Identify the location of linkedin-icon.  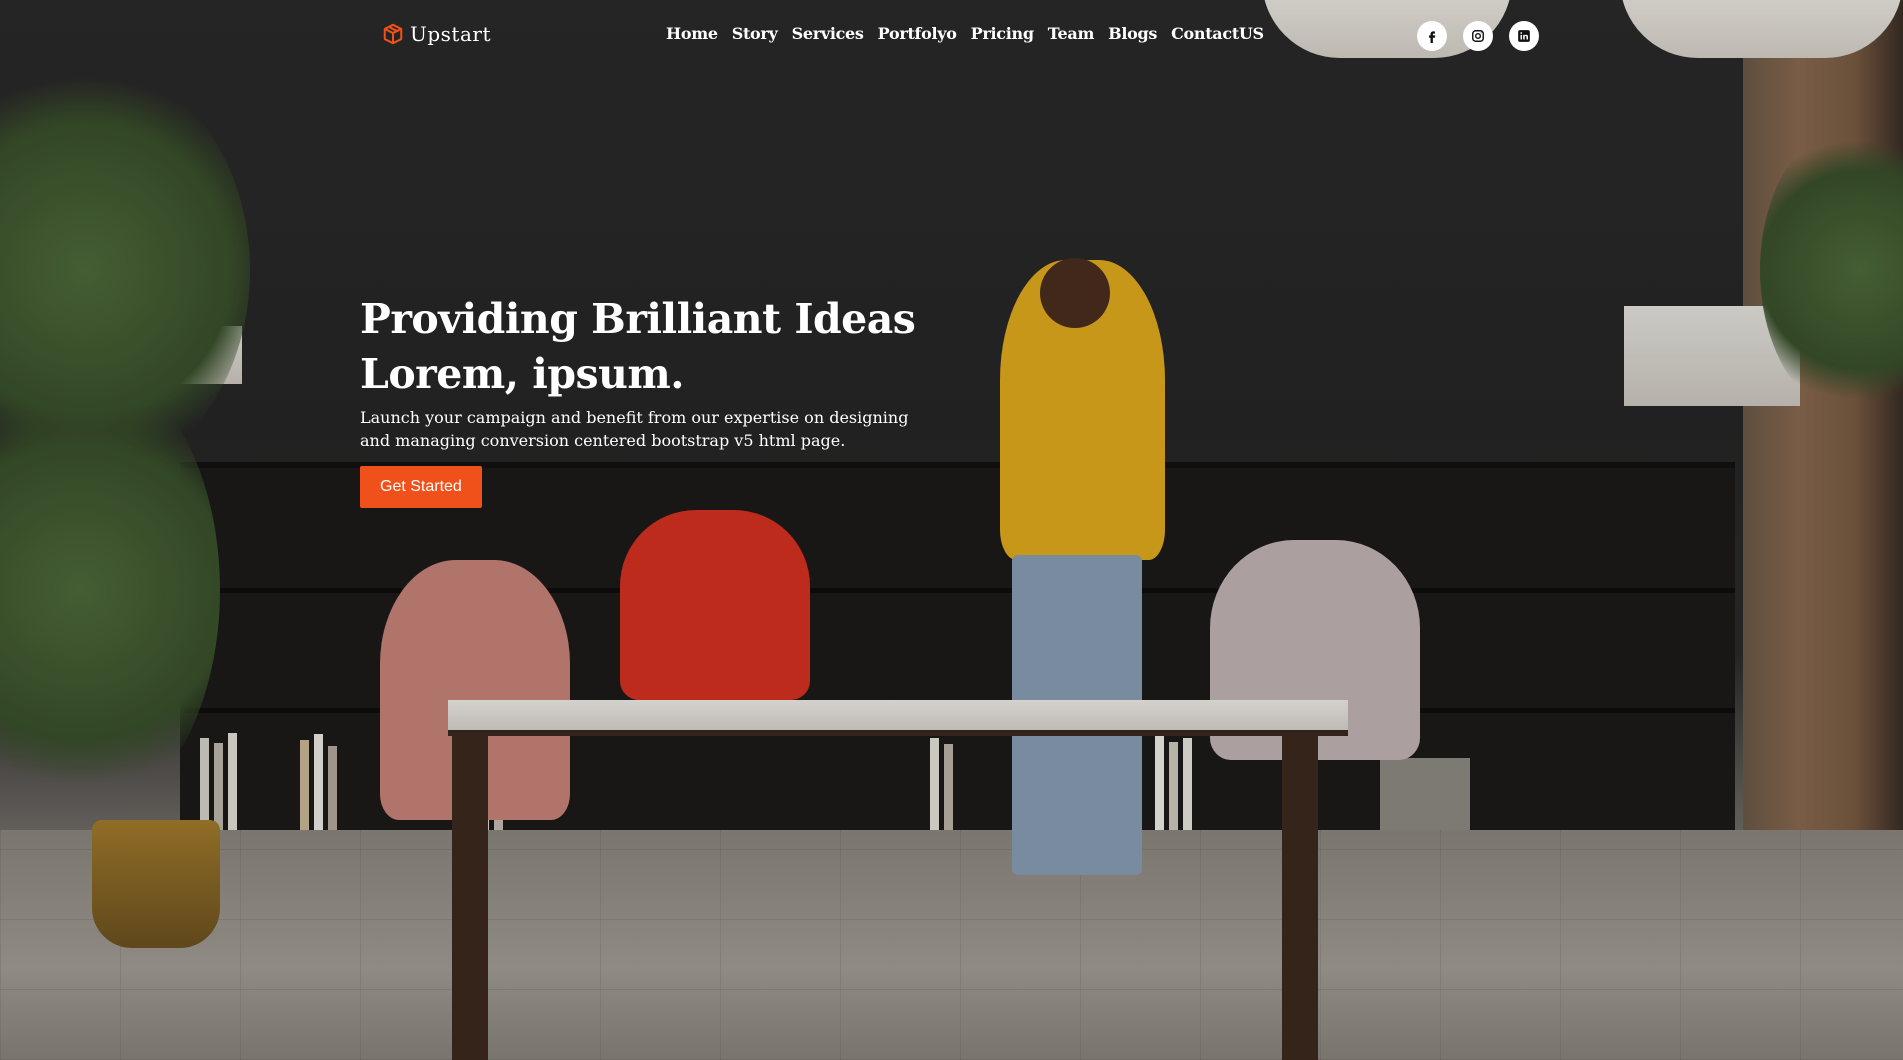
(1524, 36).